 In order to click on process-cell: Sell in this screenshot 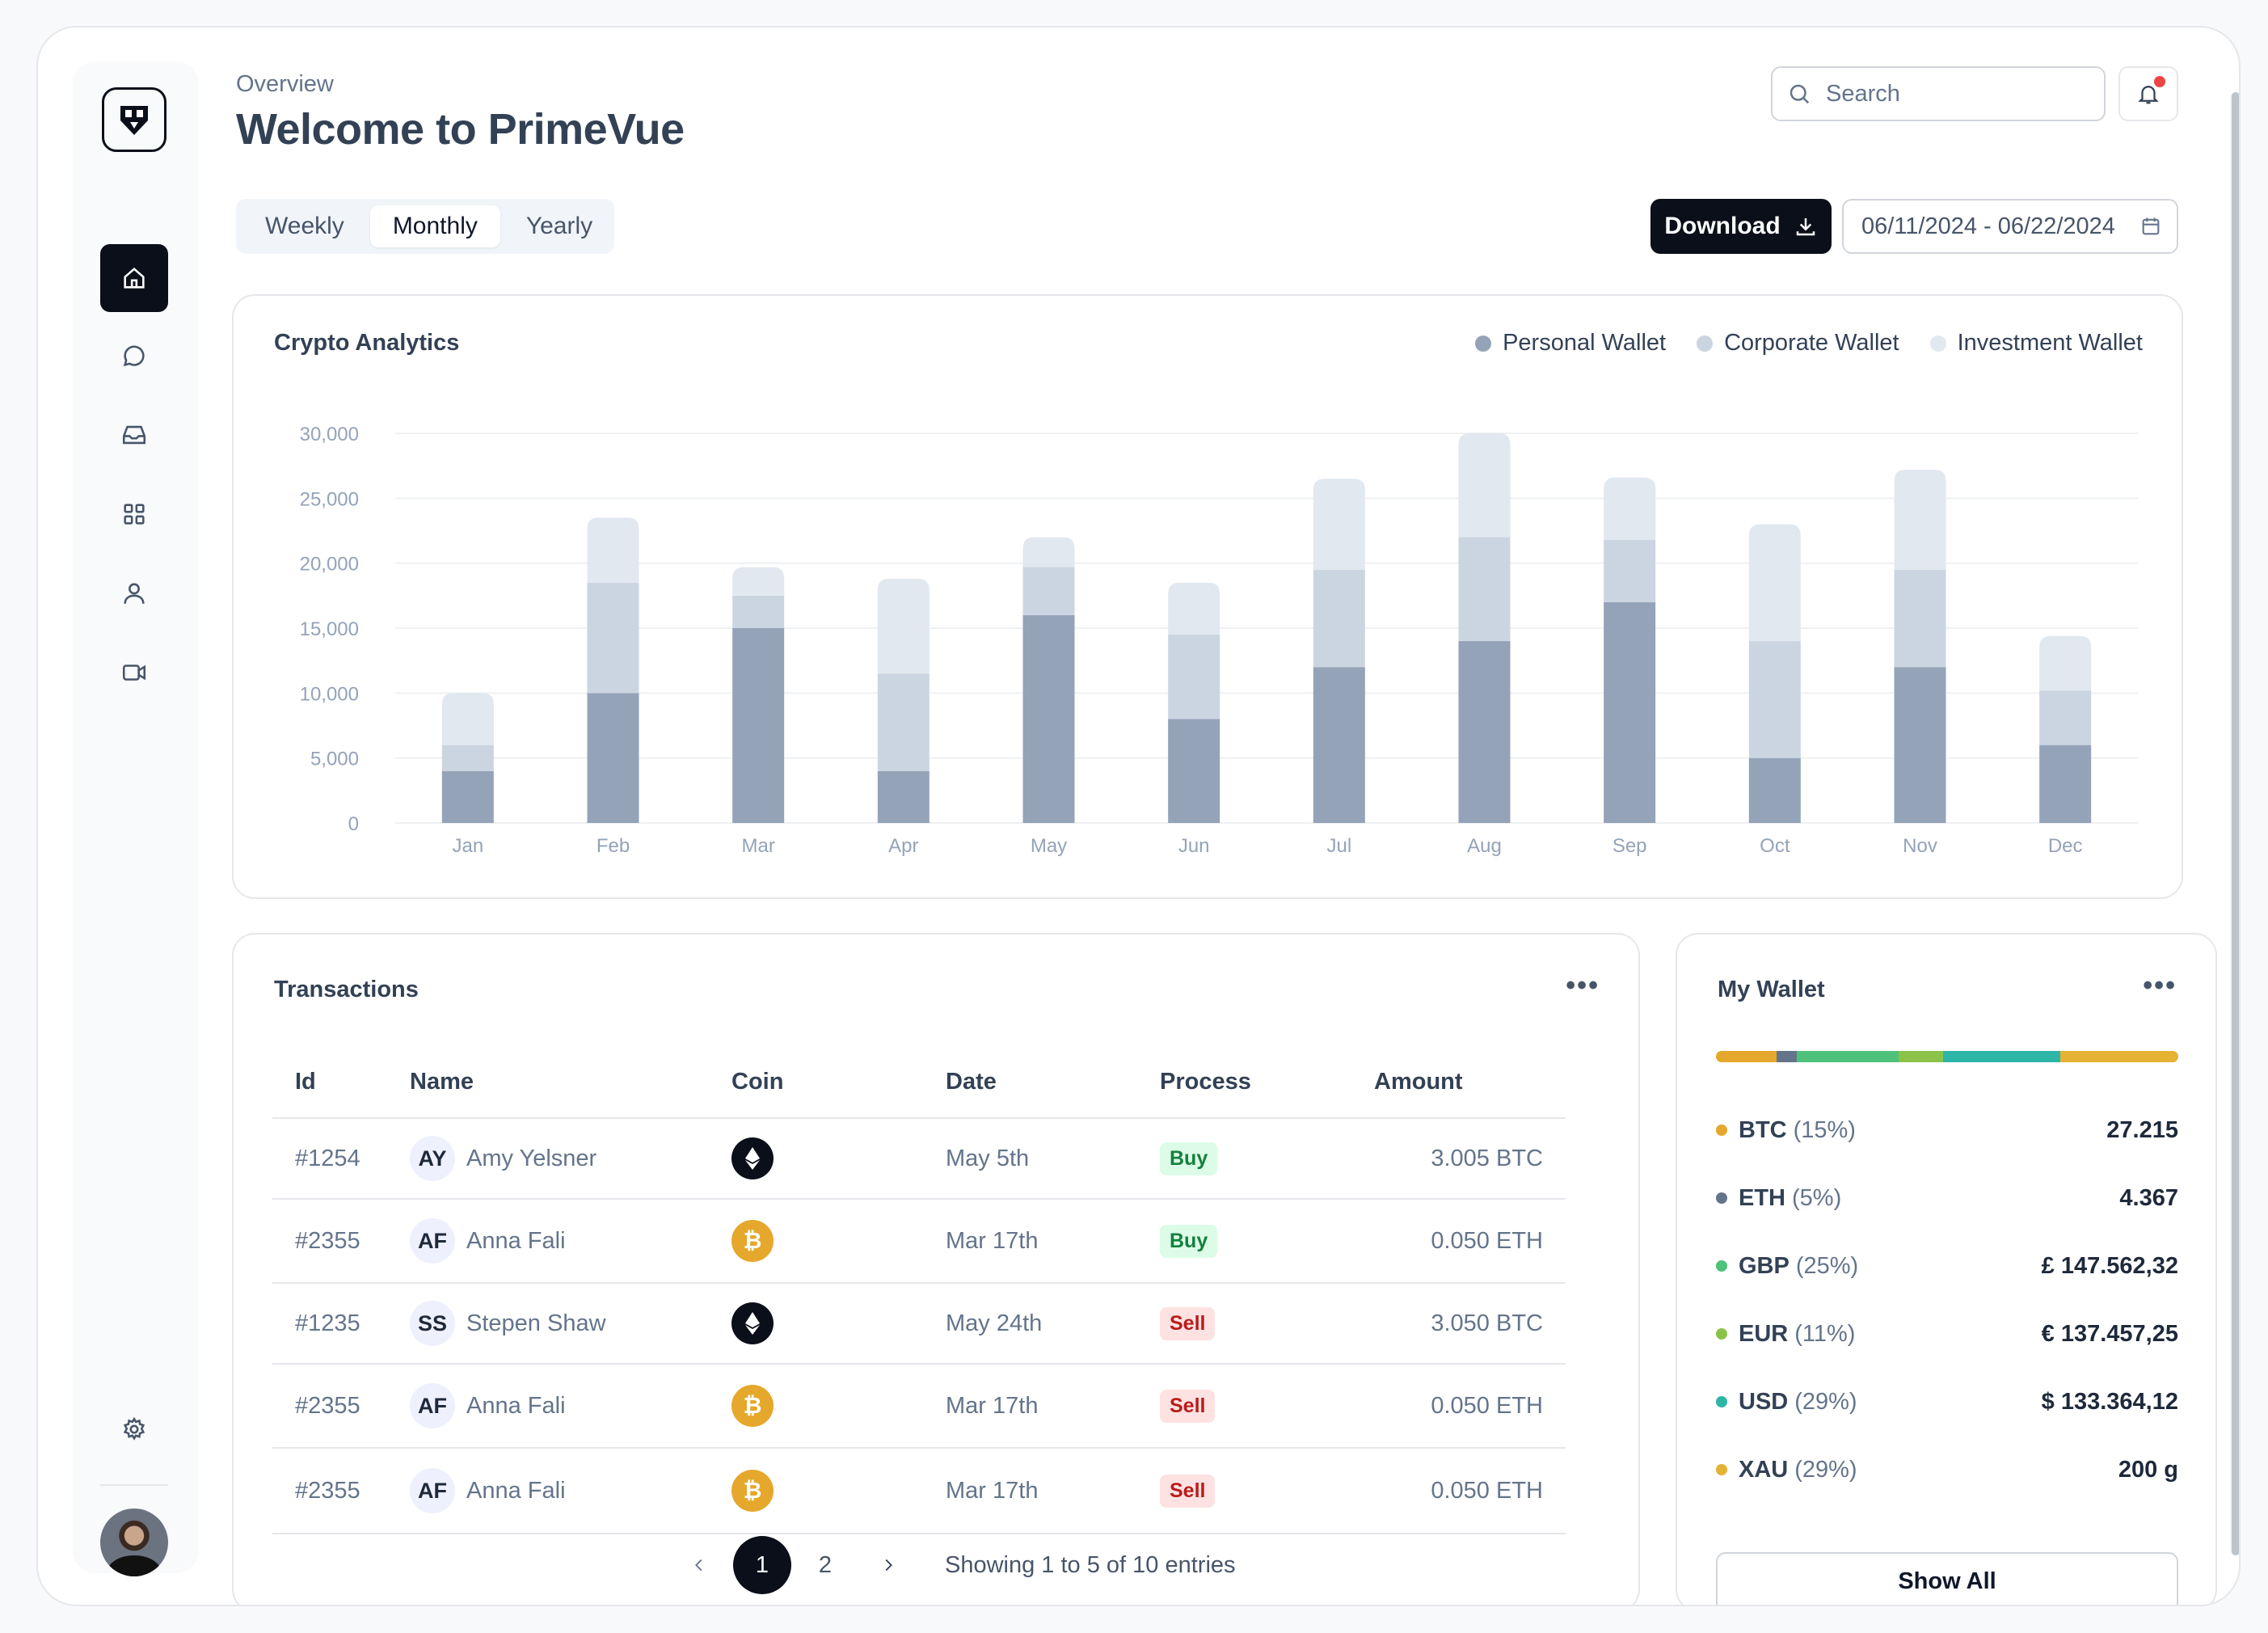, I will do `click(1267, 1406)`.